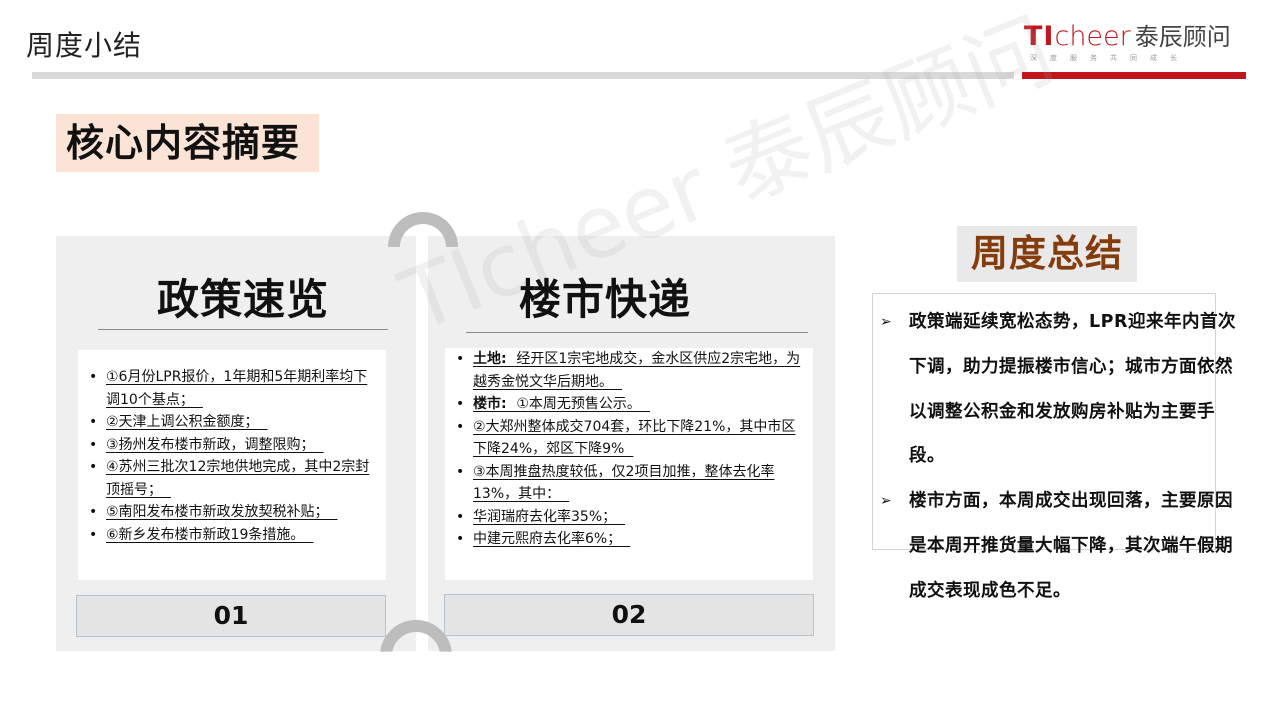 The width and height of the screenshot is (1277, 718). I want to click on policy-card-rule, so click(243, 329).